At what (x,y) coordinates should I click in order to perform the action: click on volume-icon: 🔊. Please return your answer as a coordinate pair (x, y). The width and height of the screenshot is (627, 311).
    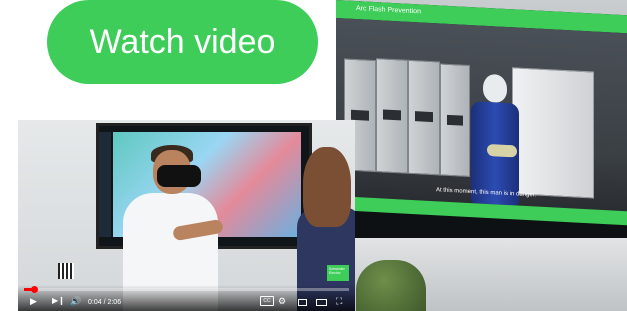
    Looking at the image, I should click on (75, 301).